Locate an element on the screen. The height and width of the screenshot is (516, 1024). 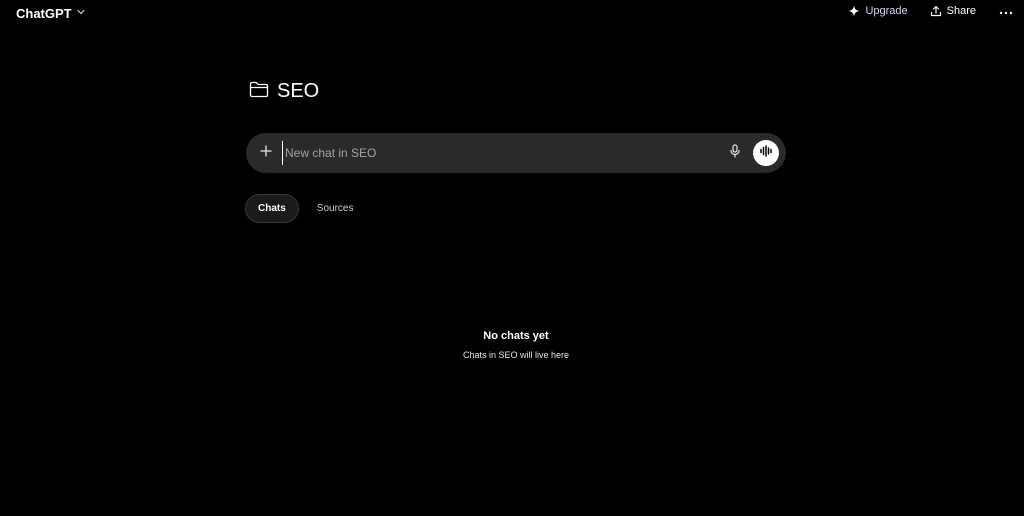
sparkle-icon is located at coordinates (854, 11).